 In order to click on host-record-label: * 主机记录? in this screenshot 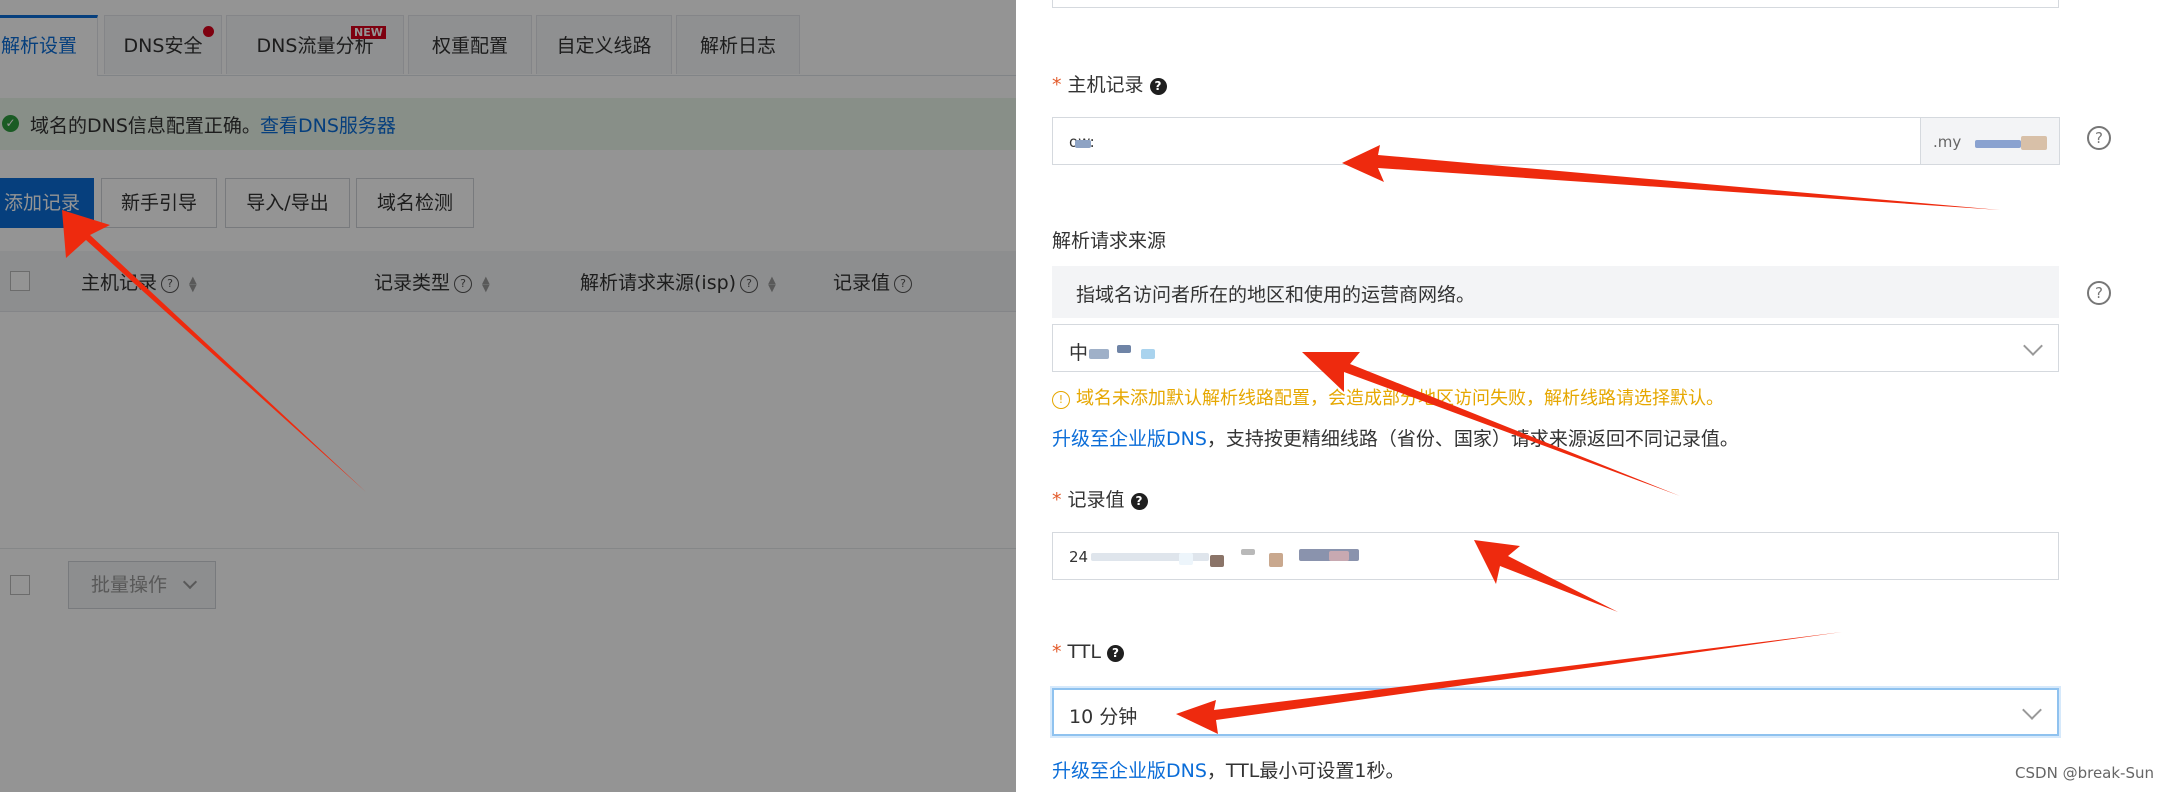, I will do `click(1109, 83)`.